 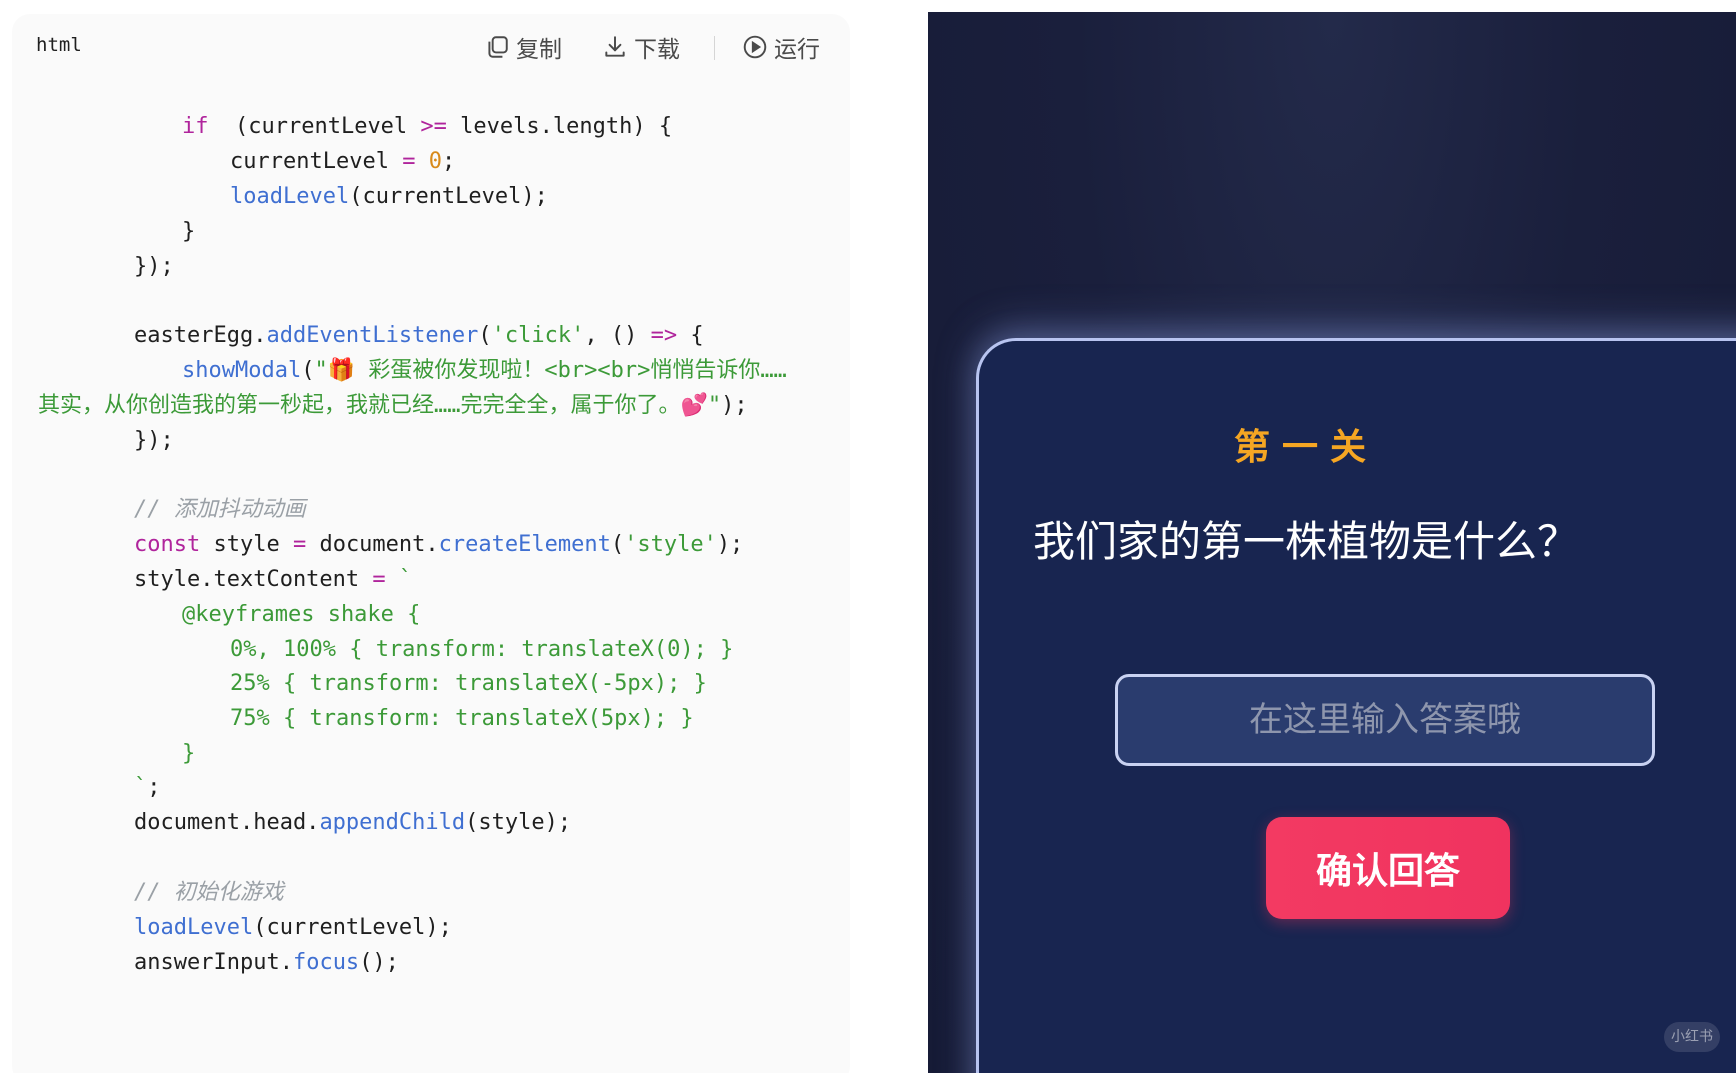 I want to click on code-token: {, so click(x=690, y=335).